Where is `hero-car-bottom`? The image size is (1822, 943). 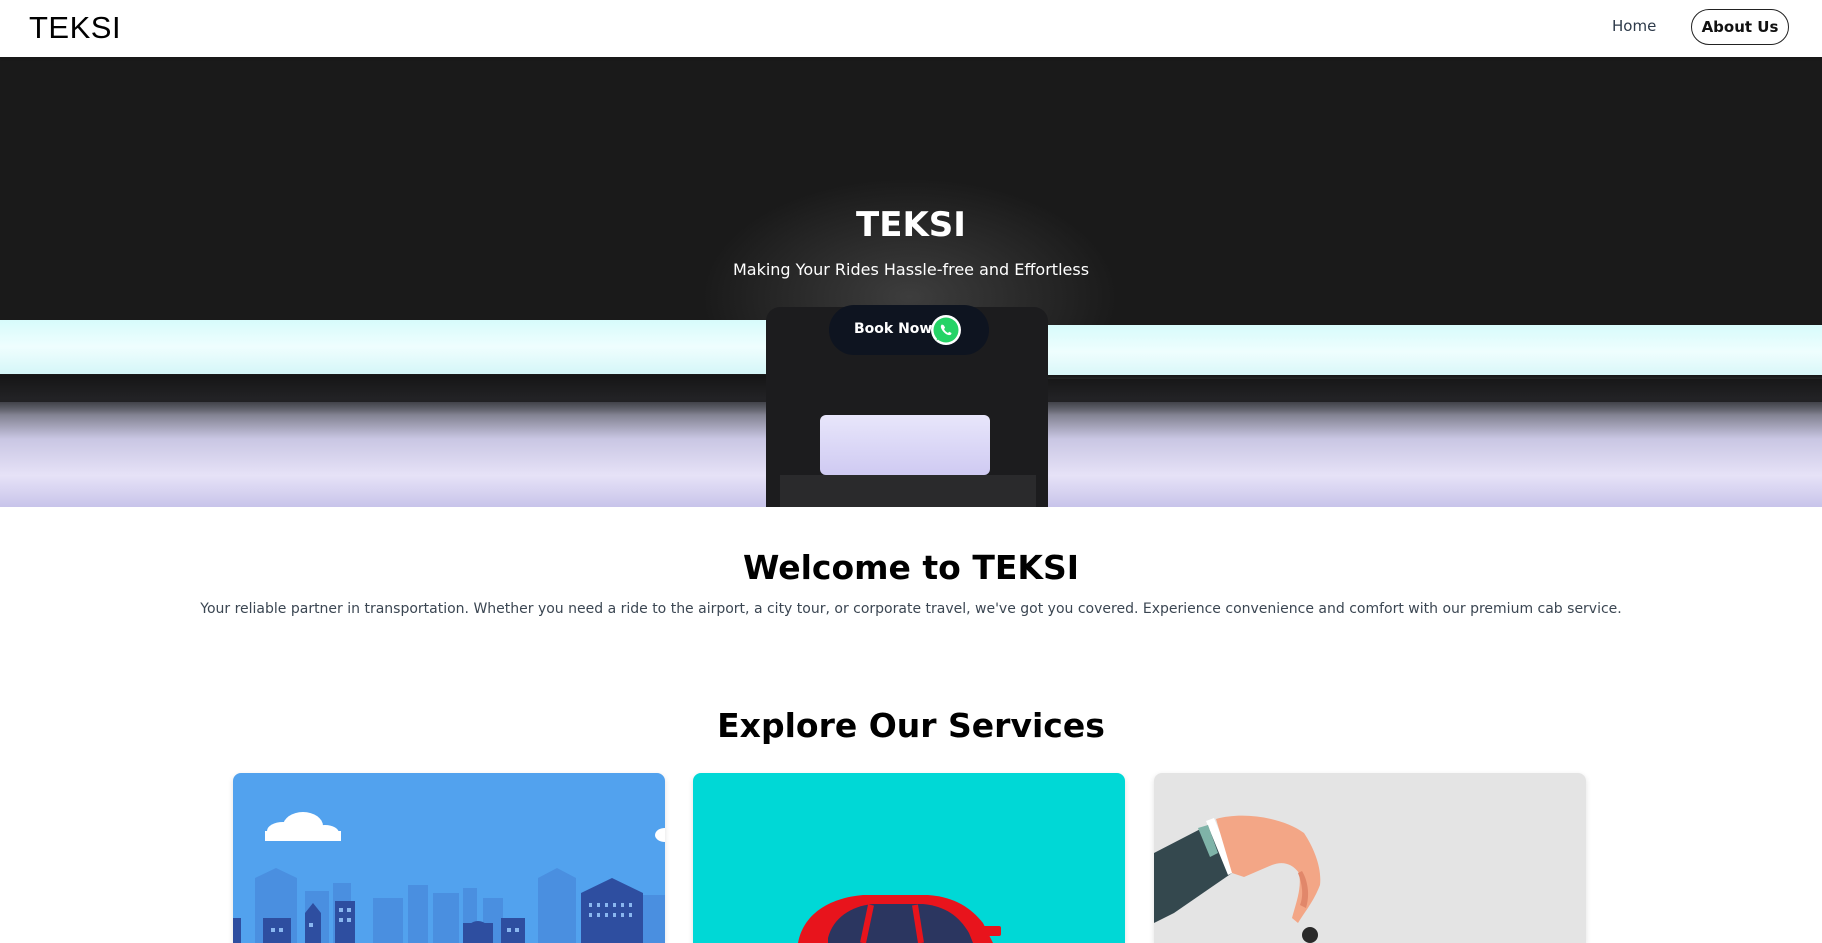 hero-car-bottom is located at coordinates (908, 491).